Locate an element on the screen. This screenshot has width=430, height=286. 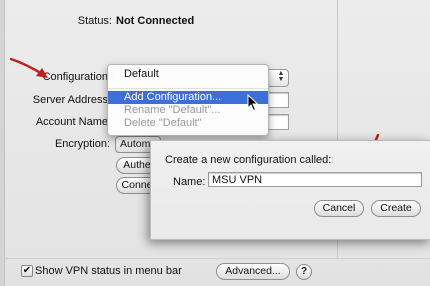
menu-separator is located at coordinates (188, 88).